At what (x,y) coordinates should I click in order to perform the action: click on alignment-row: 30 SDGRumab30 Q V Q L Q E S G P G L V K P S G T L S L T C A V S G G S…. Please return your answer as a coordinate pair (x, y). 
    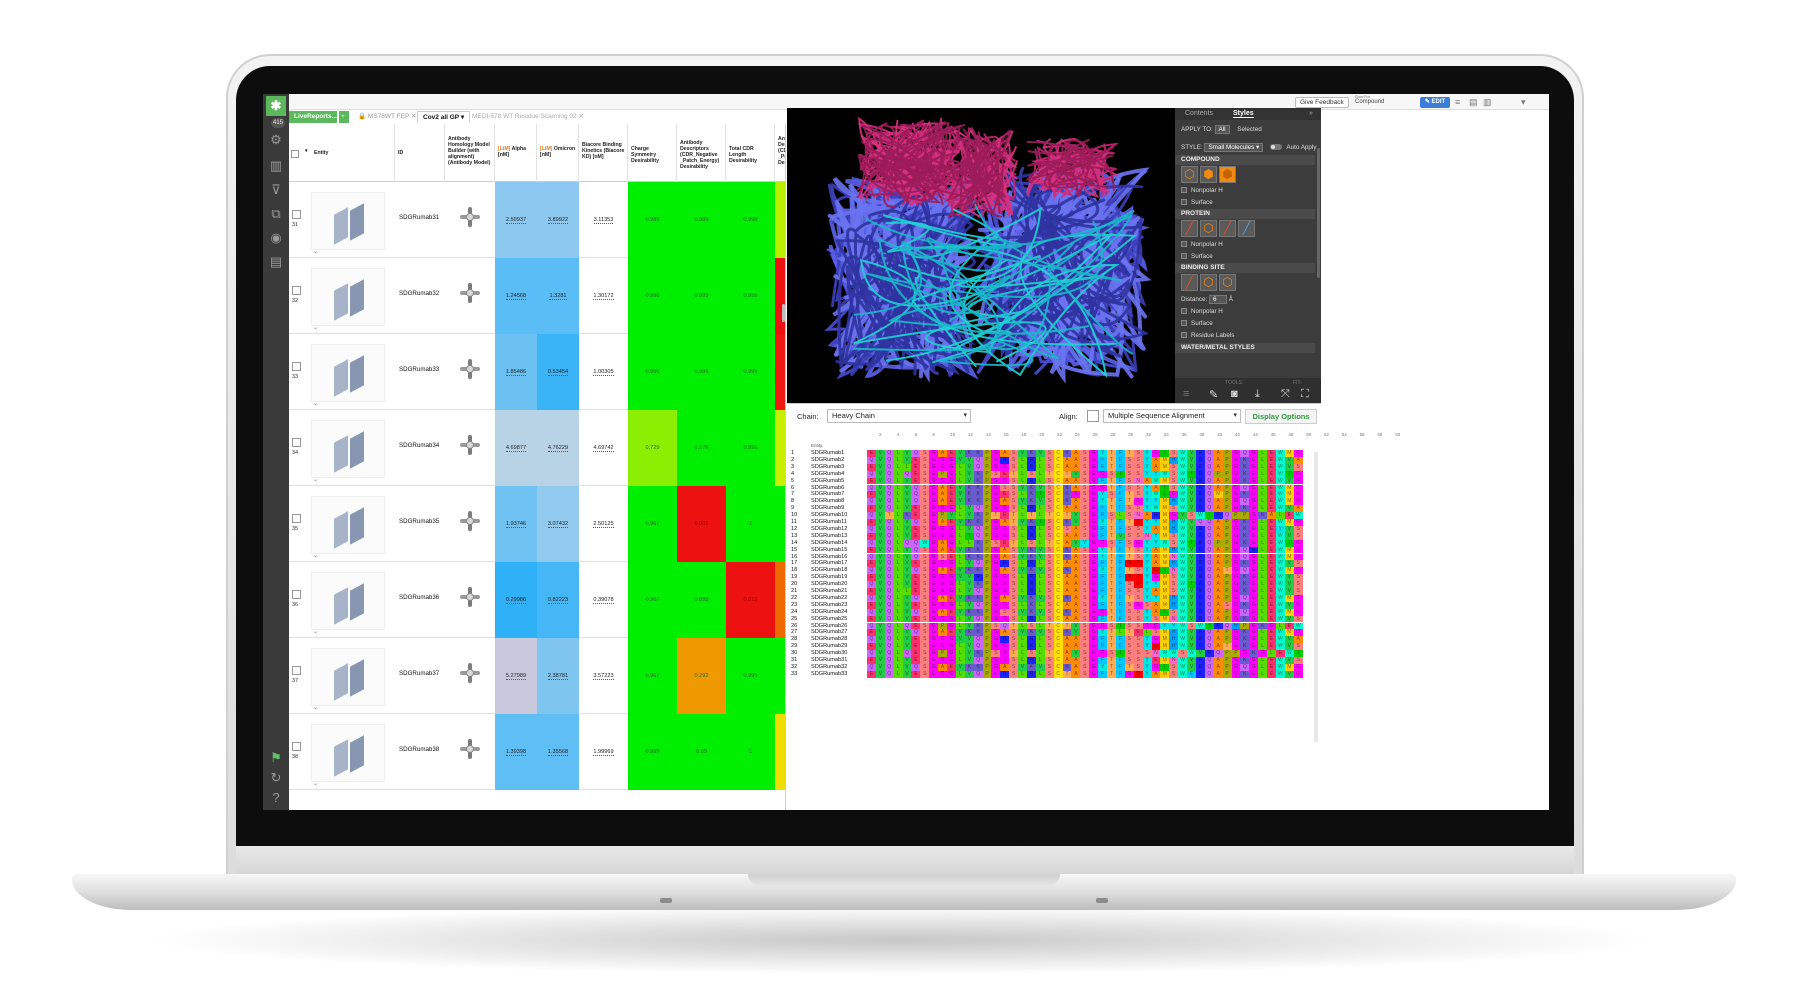
    Looking at the image, I should click on (1054, 653).